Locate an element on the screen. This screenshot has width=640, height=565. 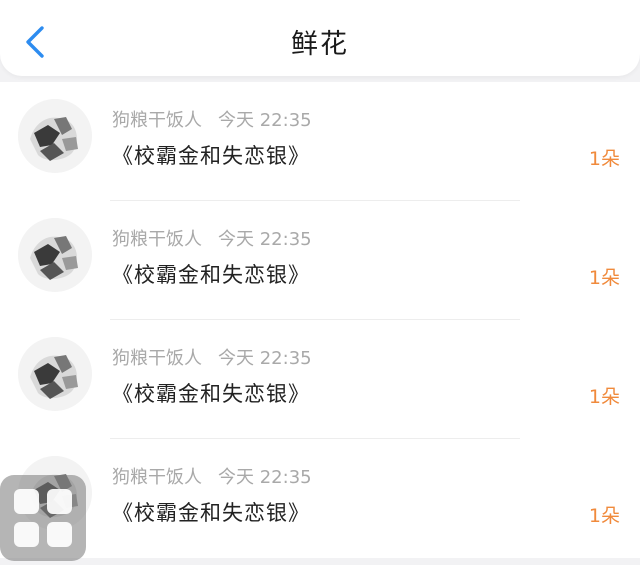
floating-assist-button is located at coordinates (43, 518).